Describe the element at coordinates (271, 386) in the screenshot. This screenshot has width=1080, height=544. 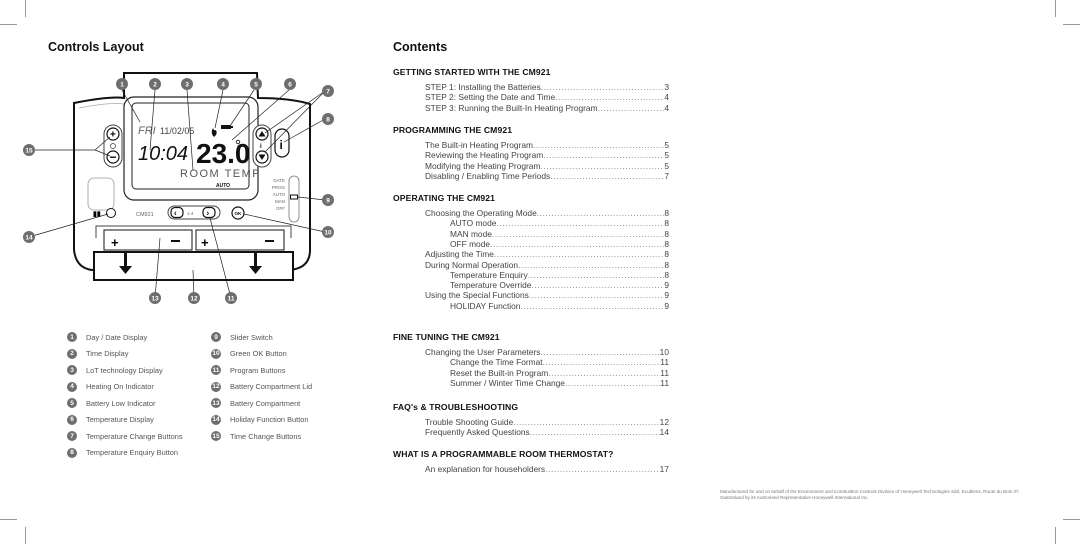
I see `legend-label: Battery Compartment Lid` at that location.